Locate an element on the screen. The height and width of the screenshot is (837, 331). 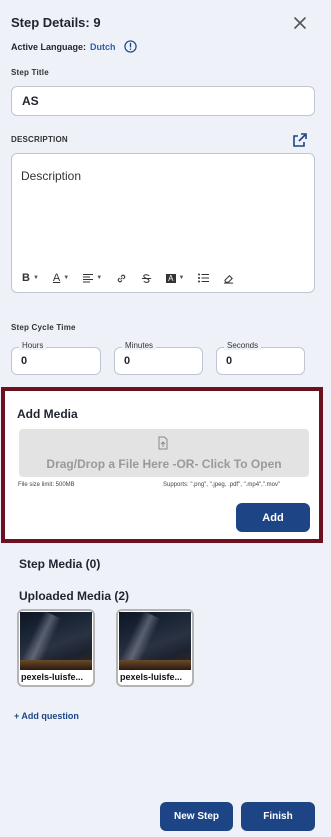
hours-label: Hours is located at coordinates (33, 345).